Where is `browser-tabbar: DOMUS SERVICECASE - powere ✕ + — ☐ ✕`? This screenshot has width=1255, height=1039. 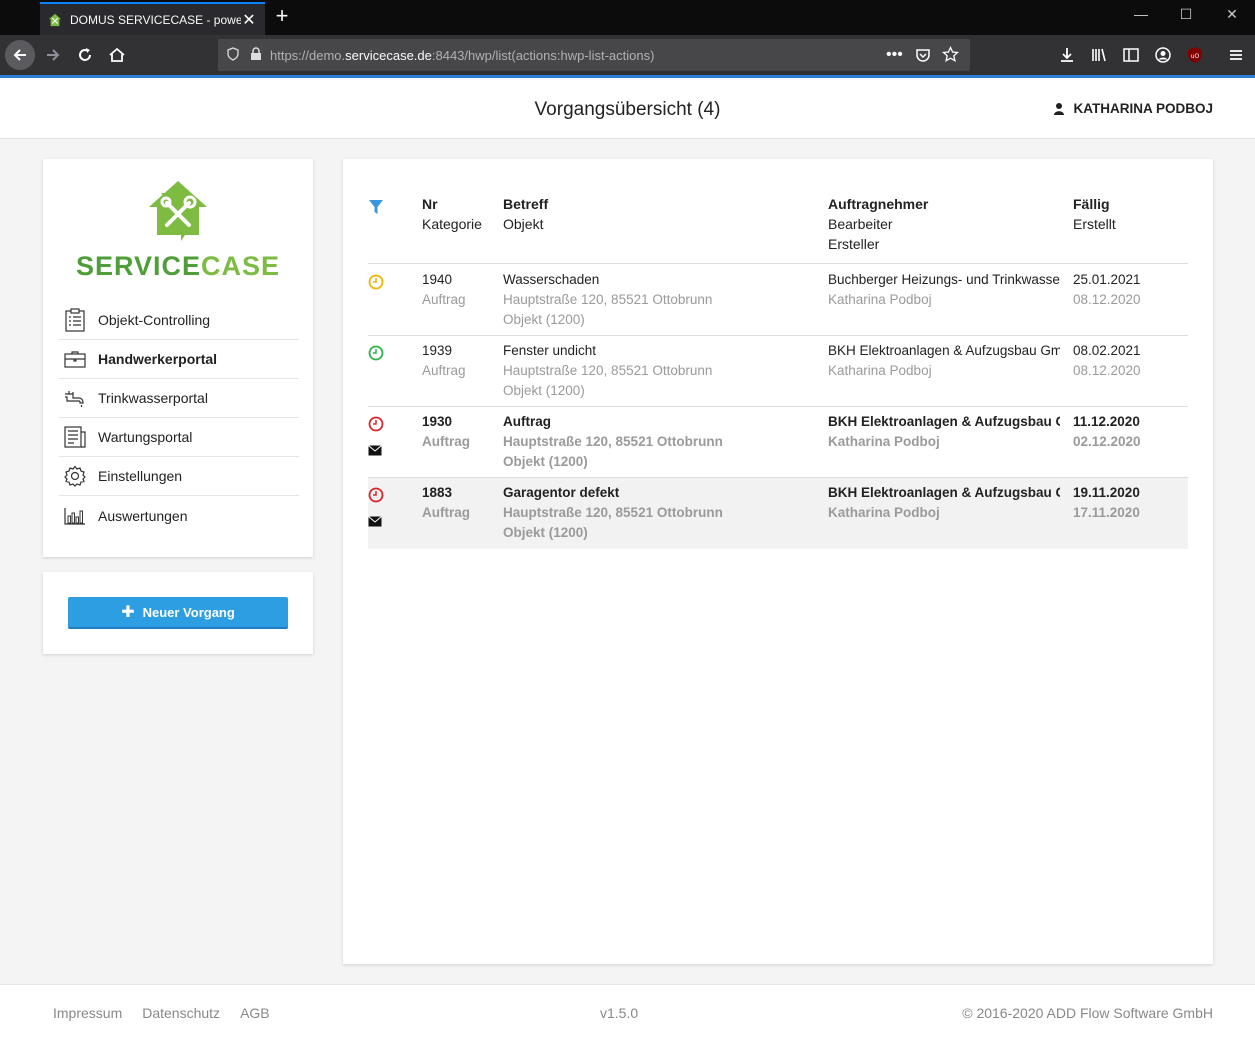
browser-tabbar: DOMUS SERVICECASE - powere ✕ + — ☐ ✕ is located at coordinates (627, 17).